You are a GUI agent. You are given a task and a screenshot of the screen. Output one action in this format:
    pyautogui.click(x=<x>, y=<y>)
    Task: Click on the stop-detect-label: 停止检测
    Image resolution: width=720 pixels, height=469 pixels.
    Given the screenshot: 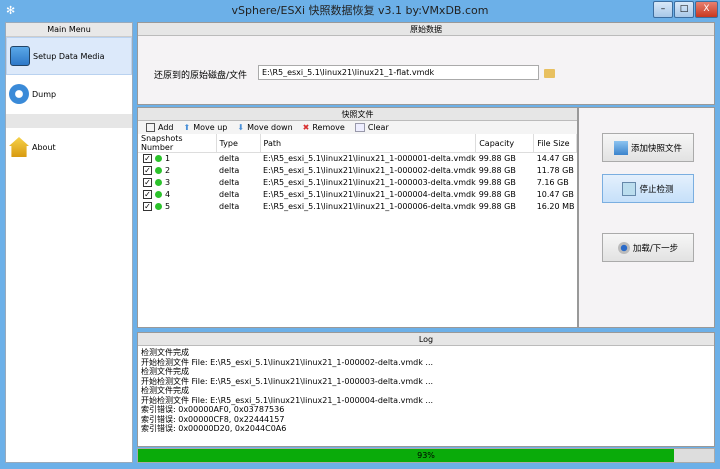 What is the action you would take?
    pyautogui.click(x=656, y=189)
    